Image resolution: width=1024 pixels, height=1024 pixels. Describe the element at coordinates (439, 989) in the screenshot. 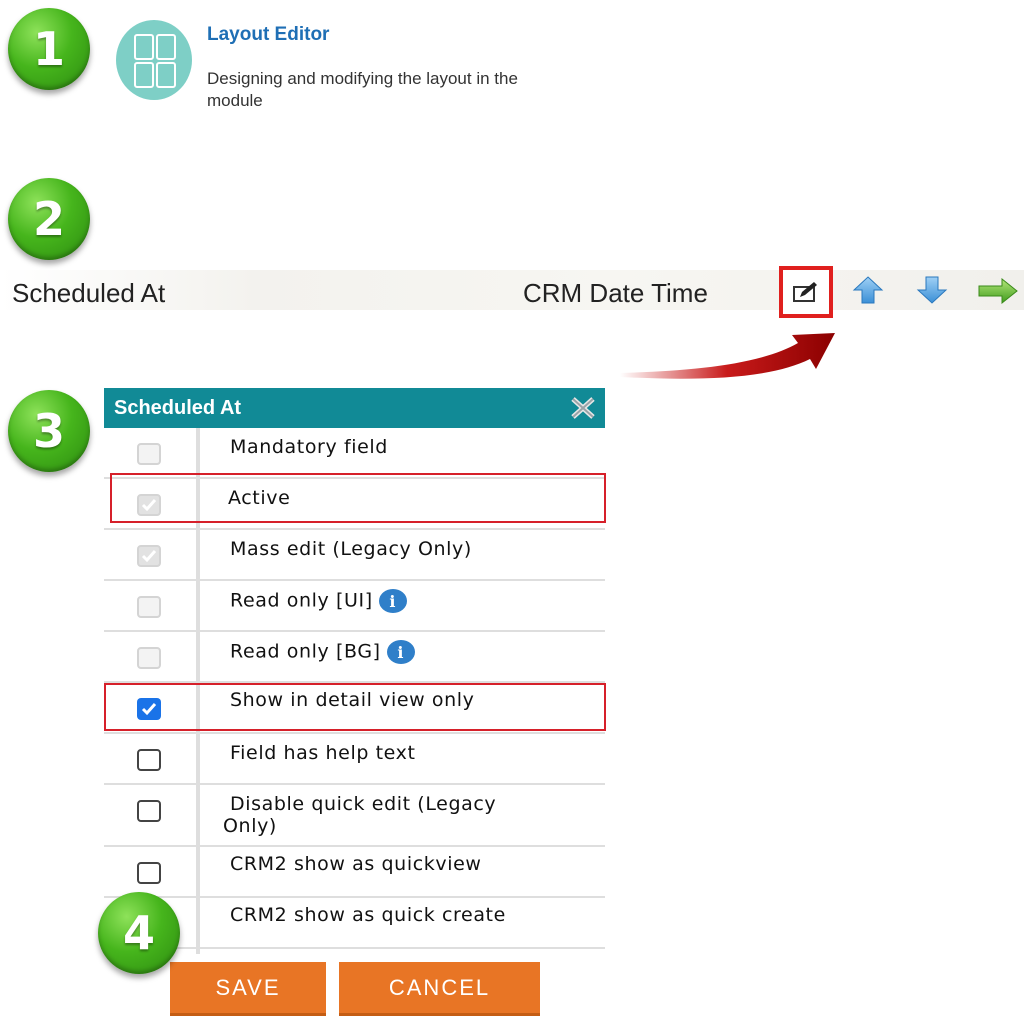

I see `cancel-button: CANCEL` at that location.